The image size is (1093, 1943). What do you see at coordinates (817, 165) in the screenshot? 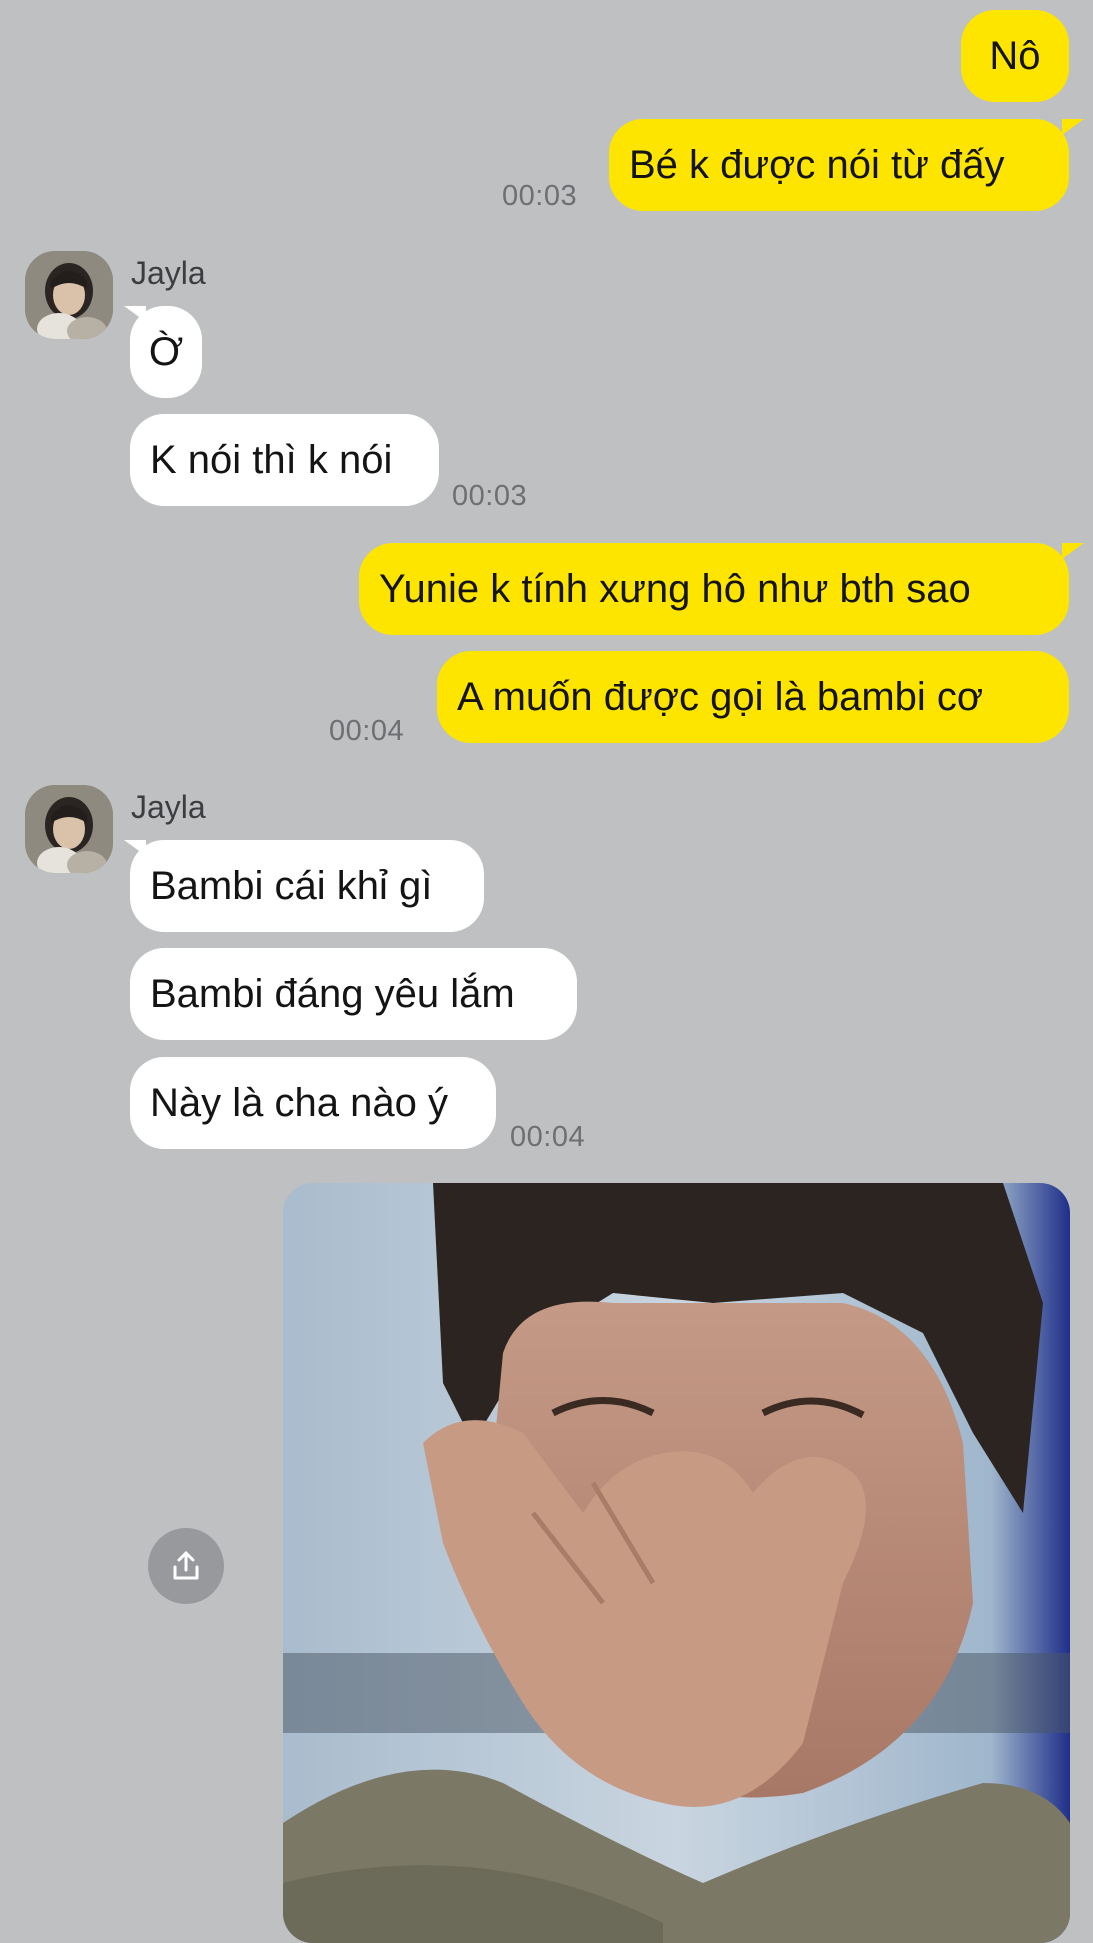
I see `message-text: Bé k được nói từ đấy` at bounding box center [817, 165].